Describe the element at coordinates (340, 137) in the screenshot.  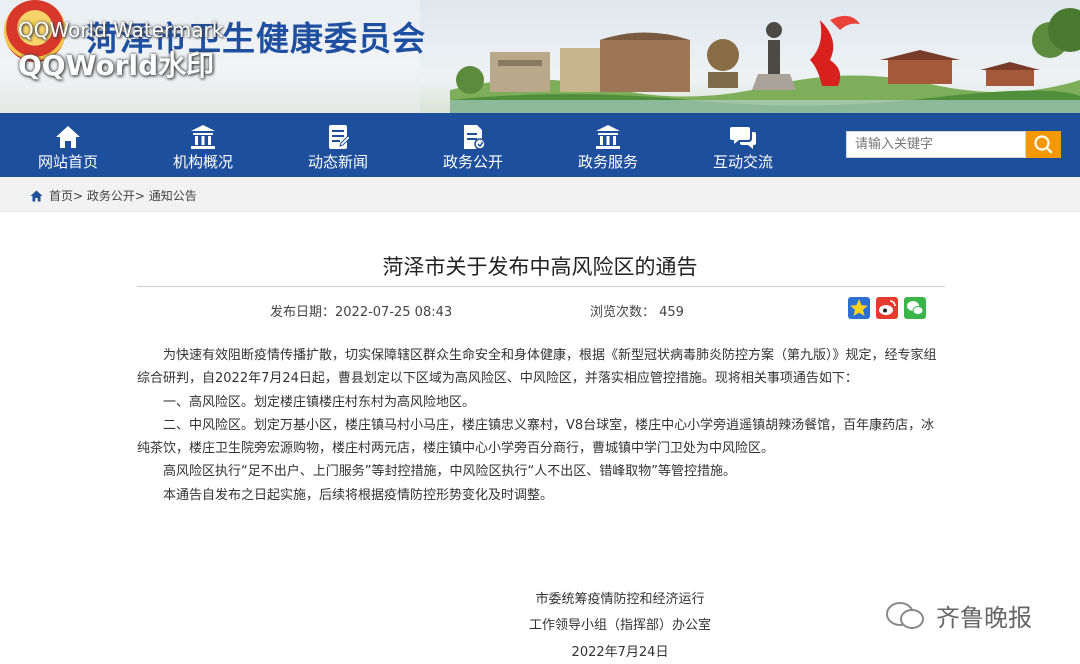
I see `news-icon` at that location.